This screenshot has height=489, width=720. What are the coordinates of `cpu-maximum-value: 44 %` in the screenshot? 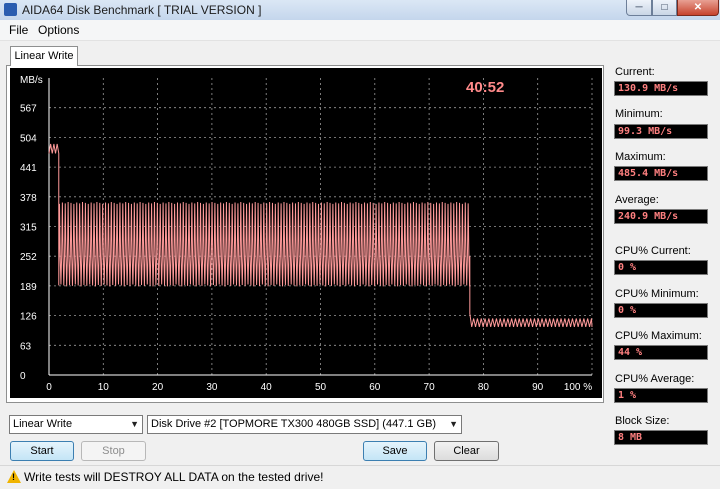 It's located at (661, 352).